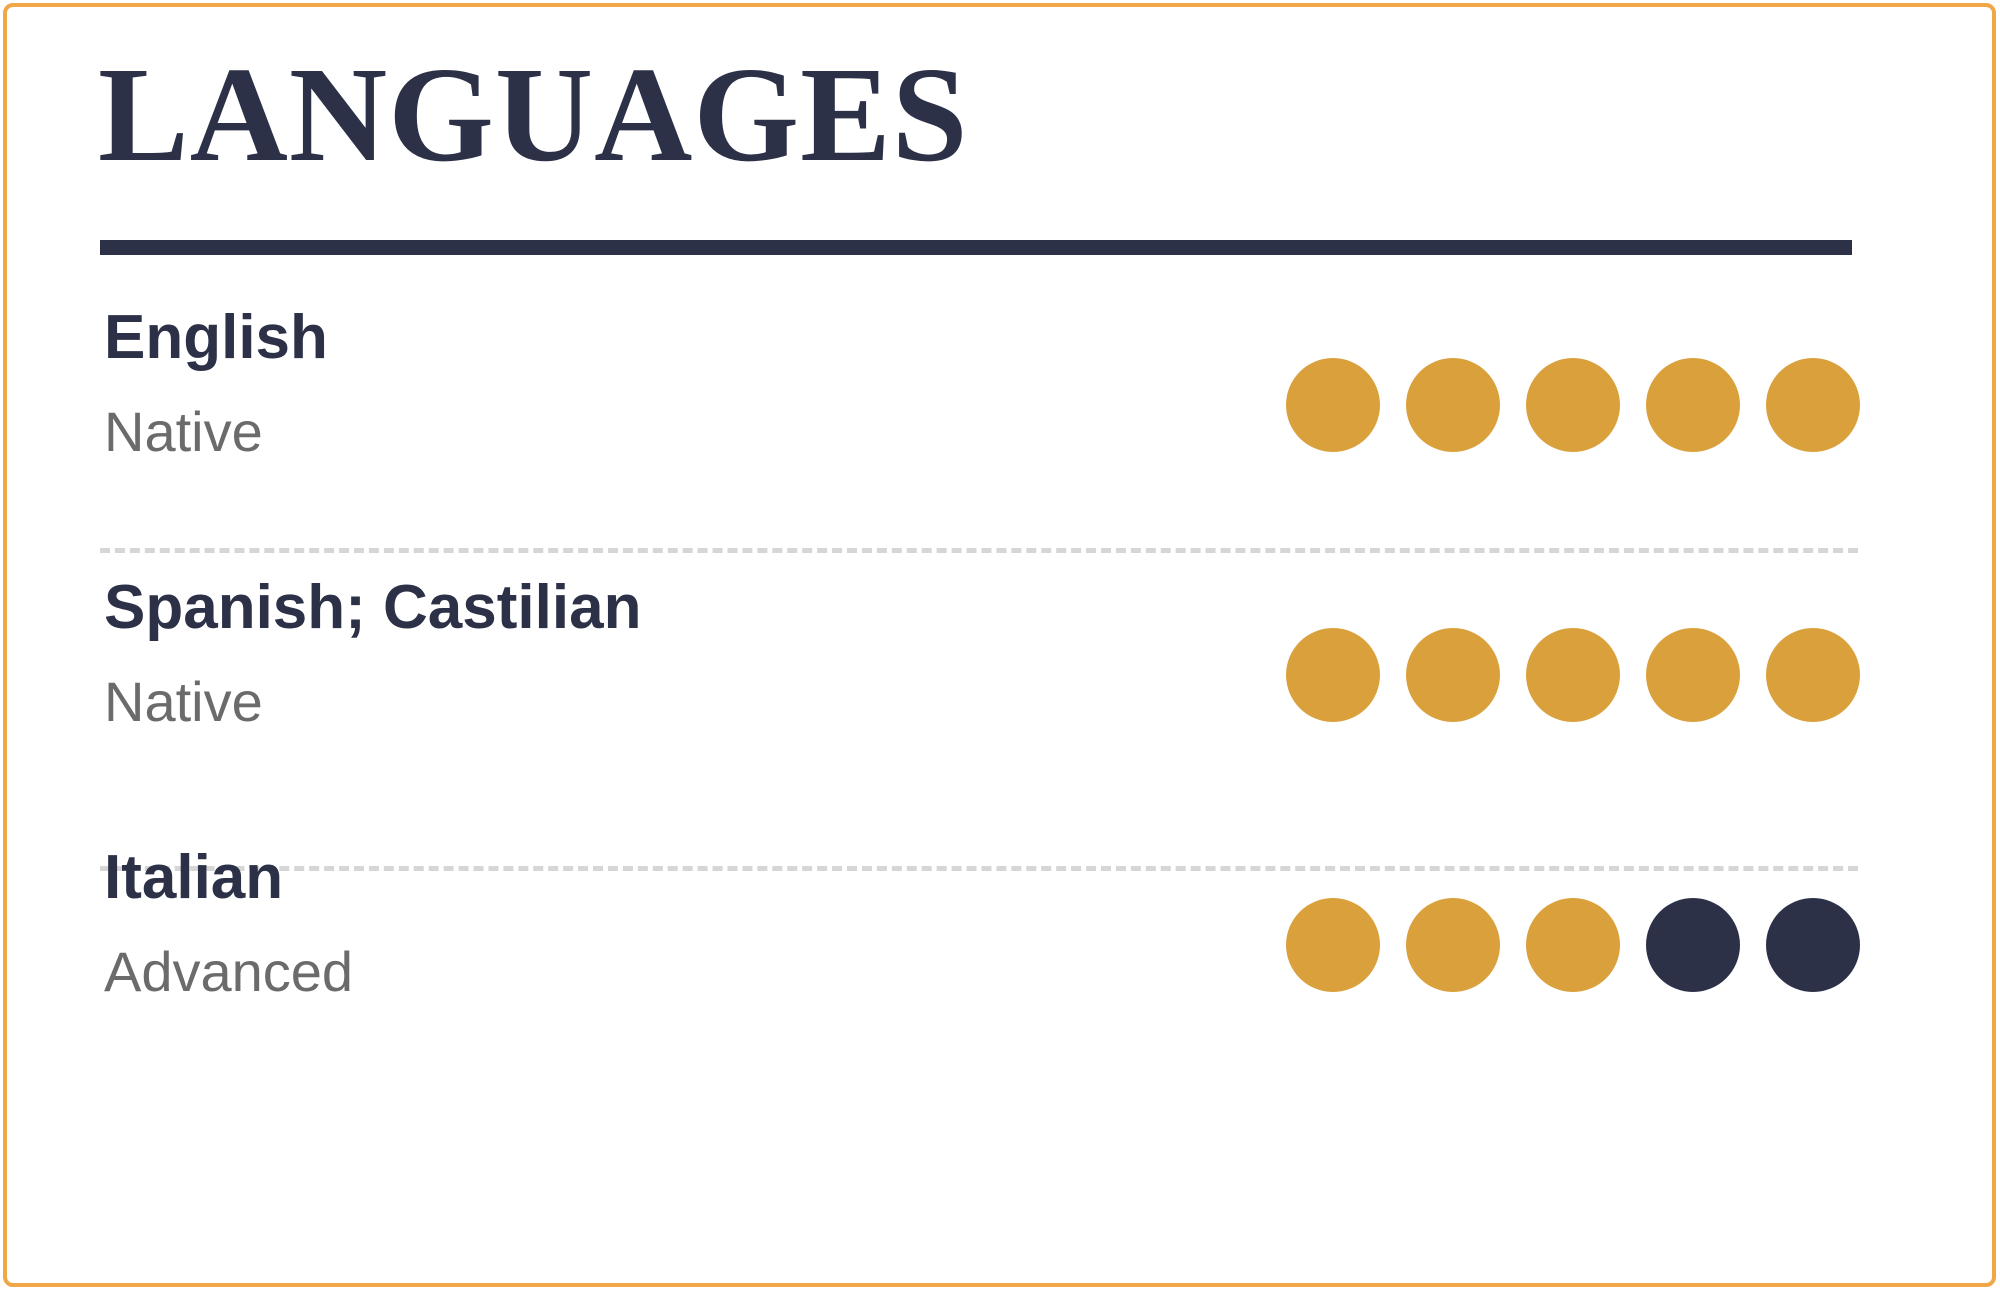 Image resolution: width=2000 pixels, height=1291 pixels. I want to click on row-separator, so click(979, 550).